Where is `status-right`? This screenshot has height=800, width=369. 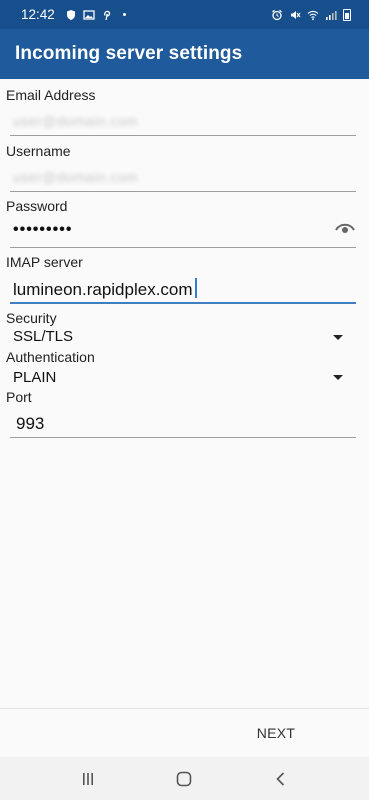 status-right is located at coordinates (311, 14).